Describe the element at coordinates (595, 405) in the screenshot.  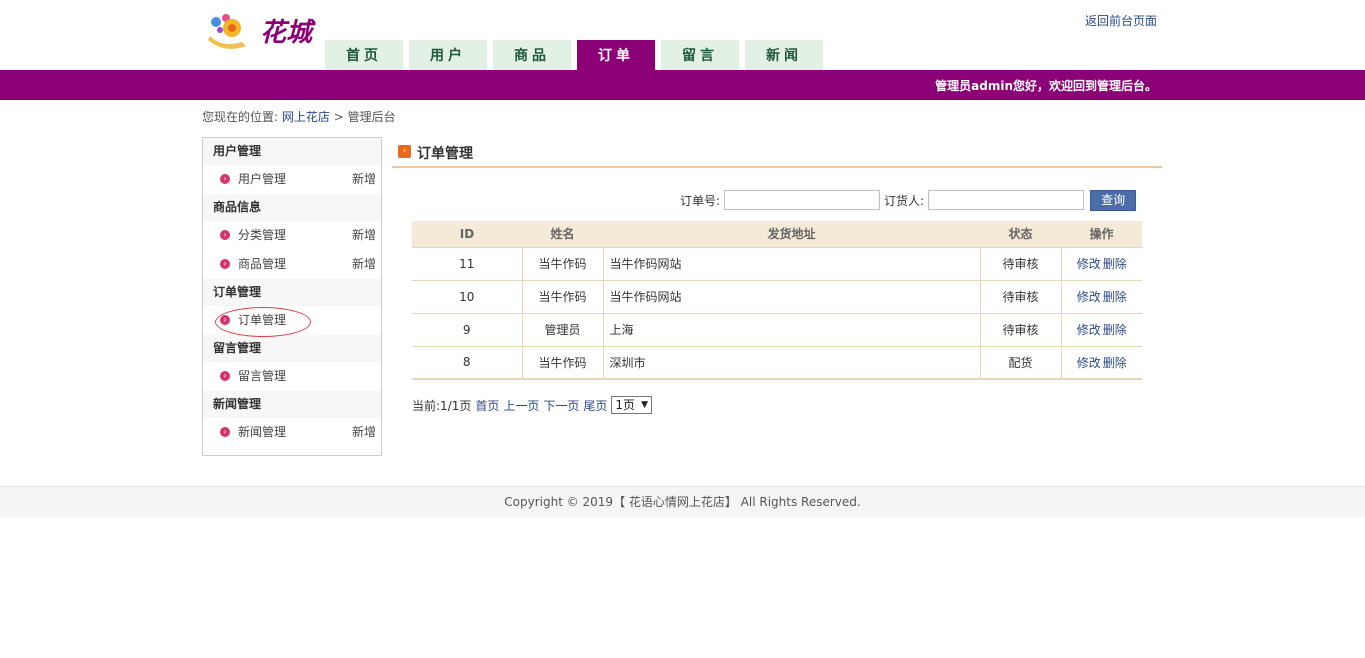
I see `last-page-link: 尾页` at that location.